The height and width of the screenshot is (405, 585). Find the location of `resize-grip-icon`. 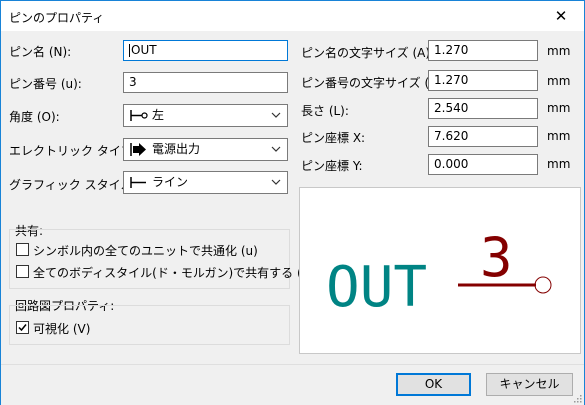

resize-grip-icon is located at coordinates (577, 398).